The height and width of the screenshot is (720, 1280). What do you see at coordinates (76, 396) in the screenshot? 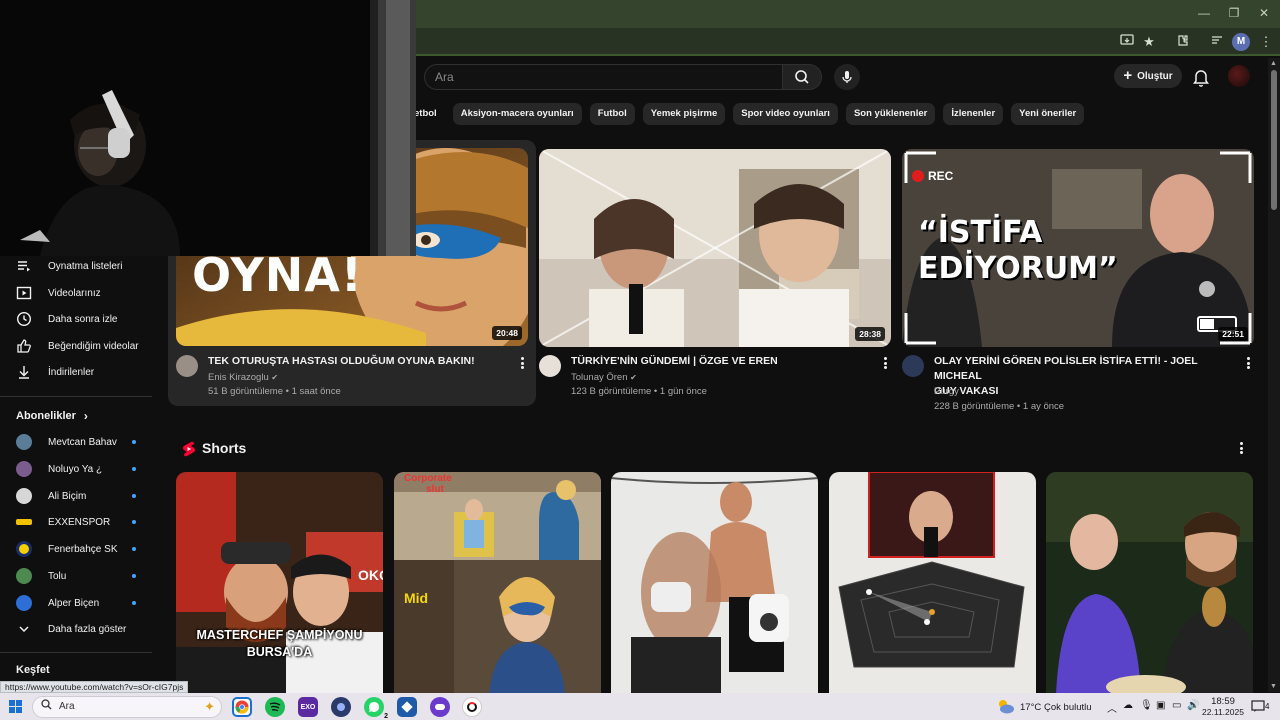
I see `sidebar-divider` at bounding box center [76, 396].